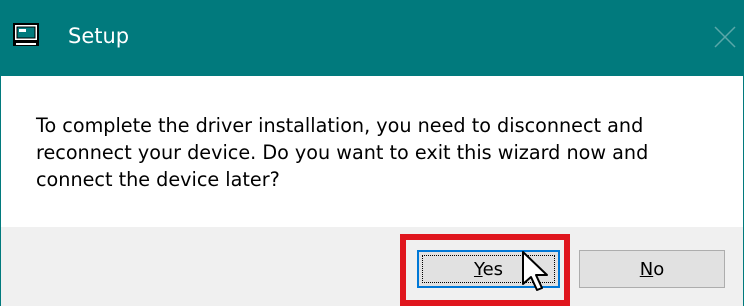 This screenshot has height=306, width=744. I want to click on focus-rectangle, so click(488, 269).